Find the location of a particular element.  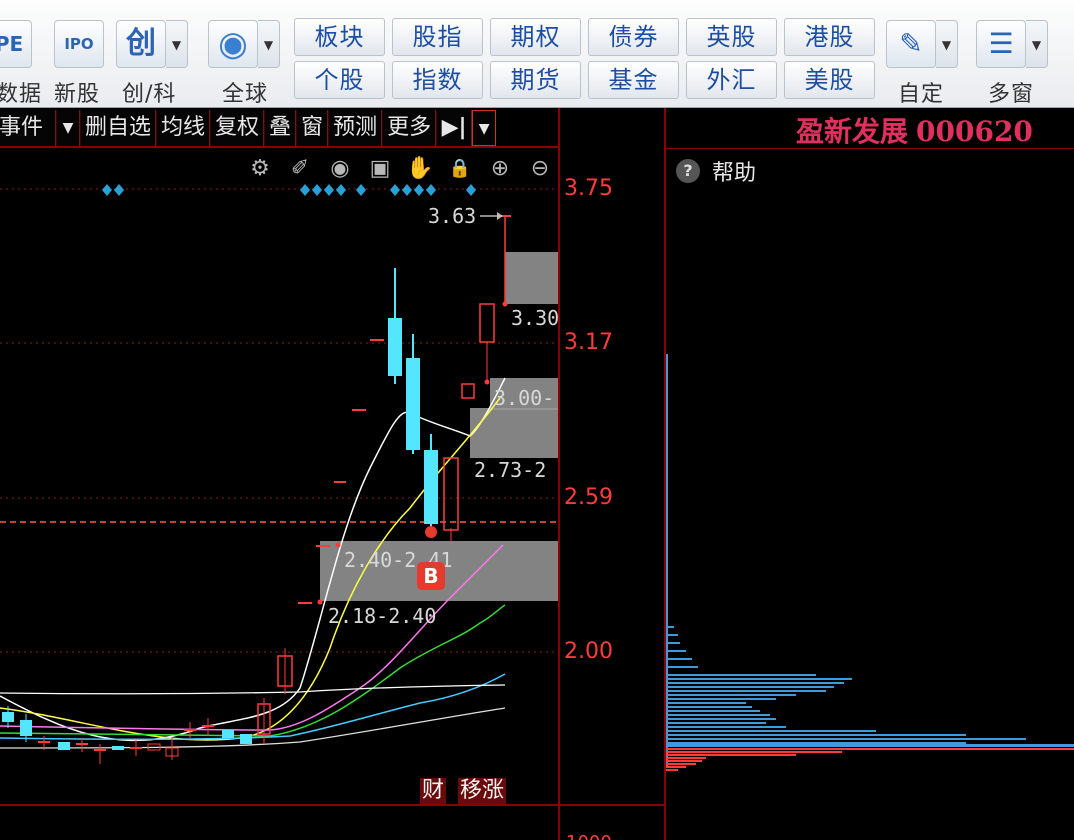

us-stocks-button: 美股 is located at coordinates (829, 80).